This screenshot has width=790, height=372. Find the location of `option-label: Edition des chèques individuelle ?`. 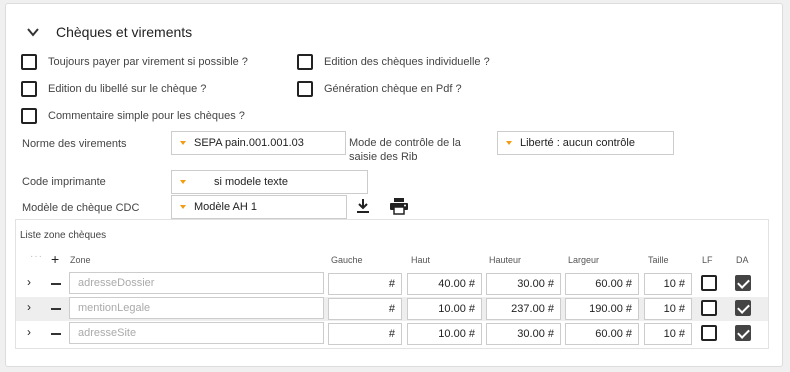

option-label: Edition des chèques individuelle ? is located at coordinates (407, 62).